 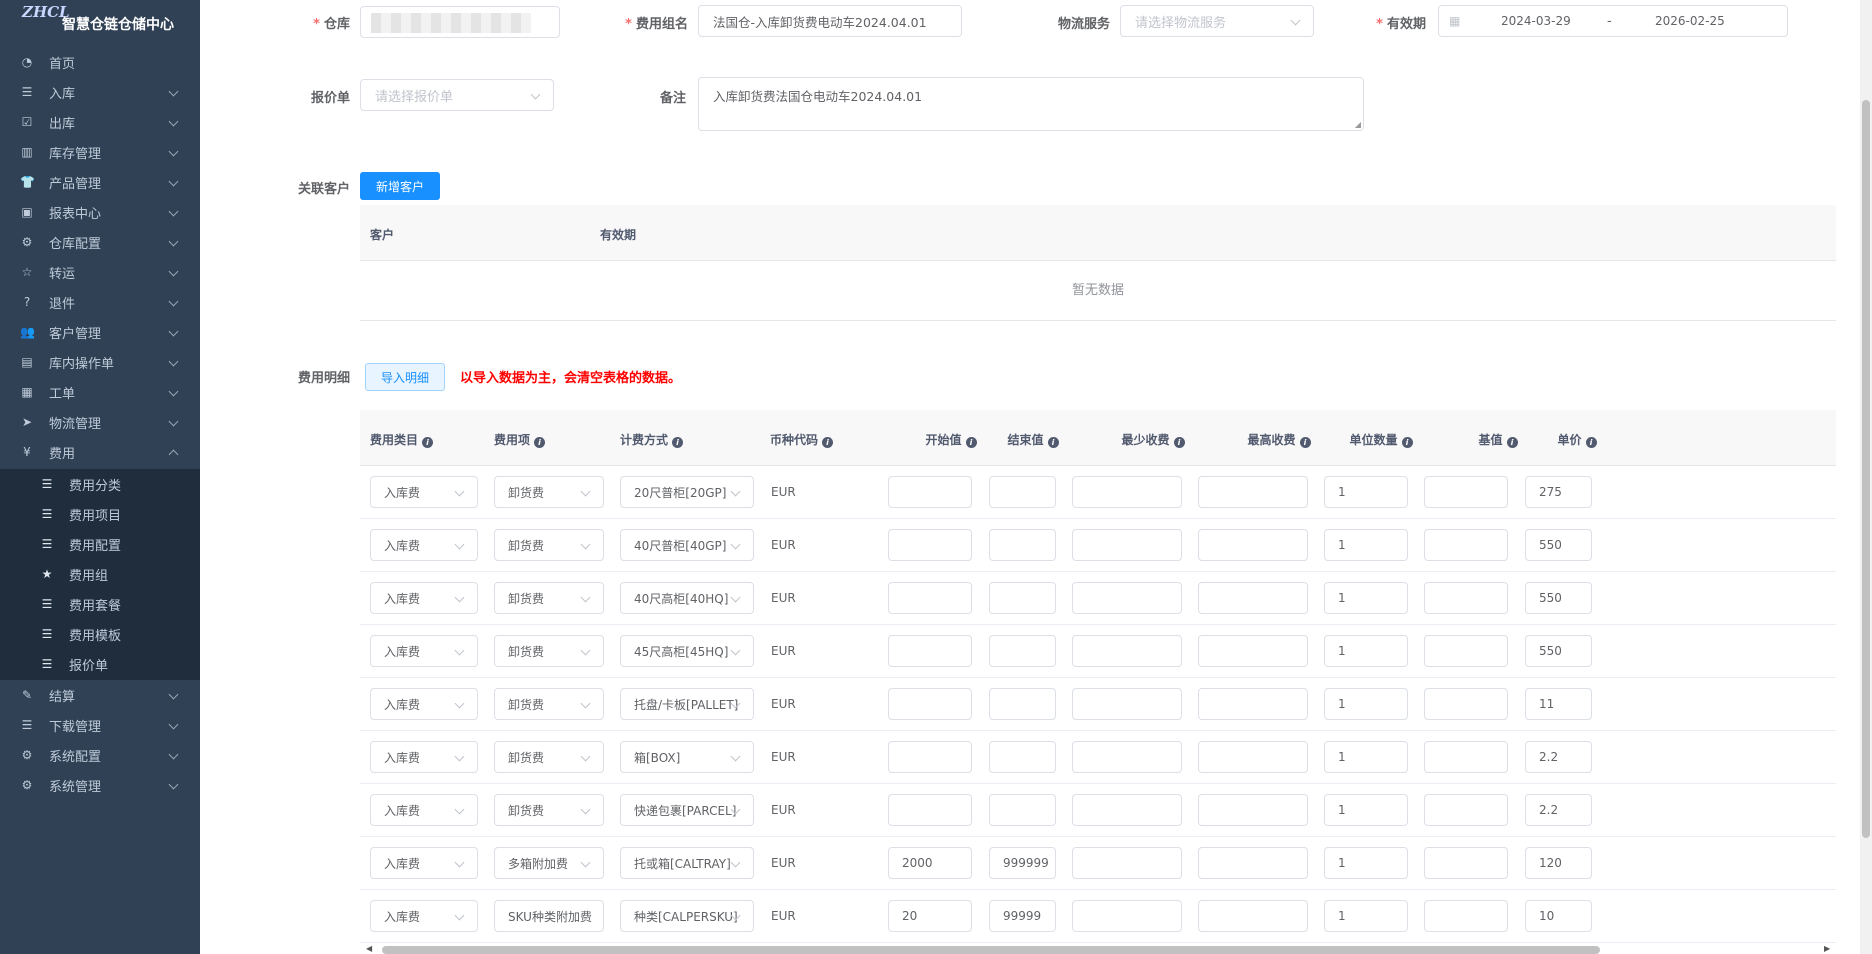 What do you see at coordinates (687, 492) in the screenshot?
I see `billing-method-select: 20尺普柜[20GP]` at bounding box center [687, 492].